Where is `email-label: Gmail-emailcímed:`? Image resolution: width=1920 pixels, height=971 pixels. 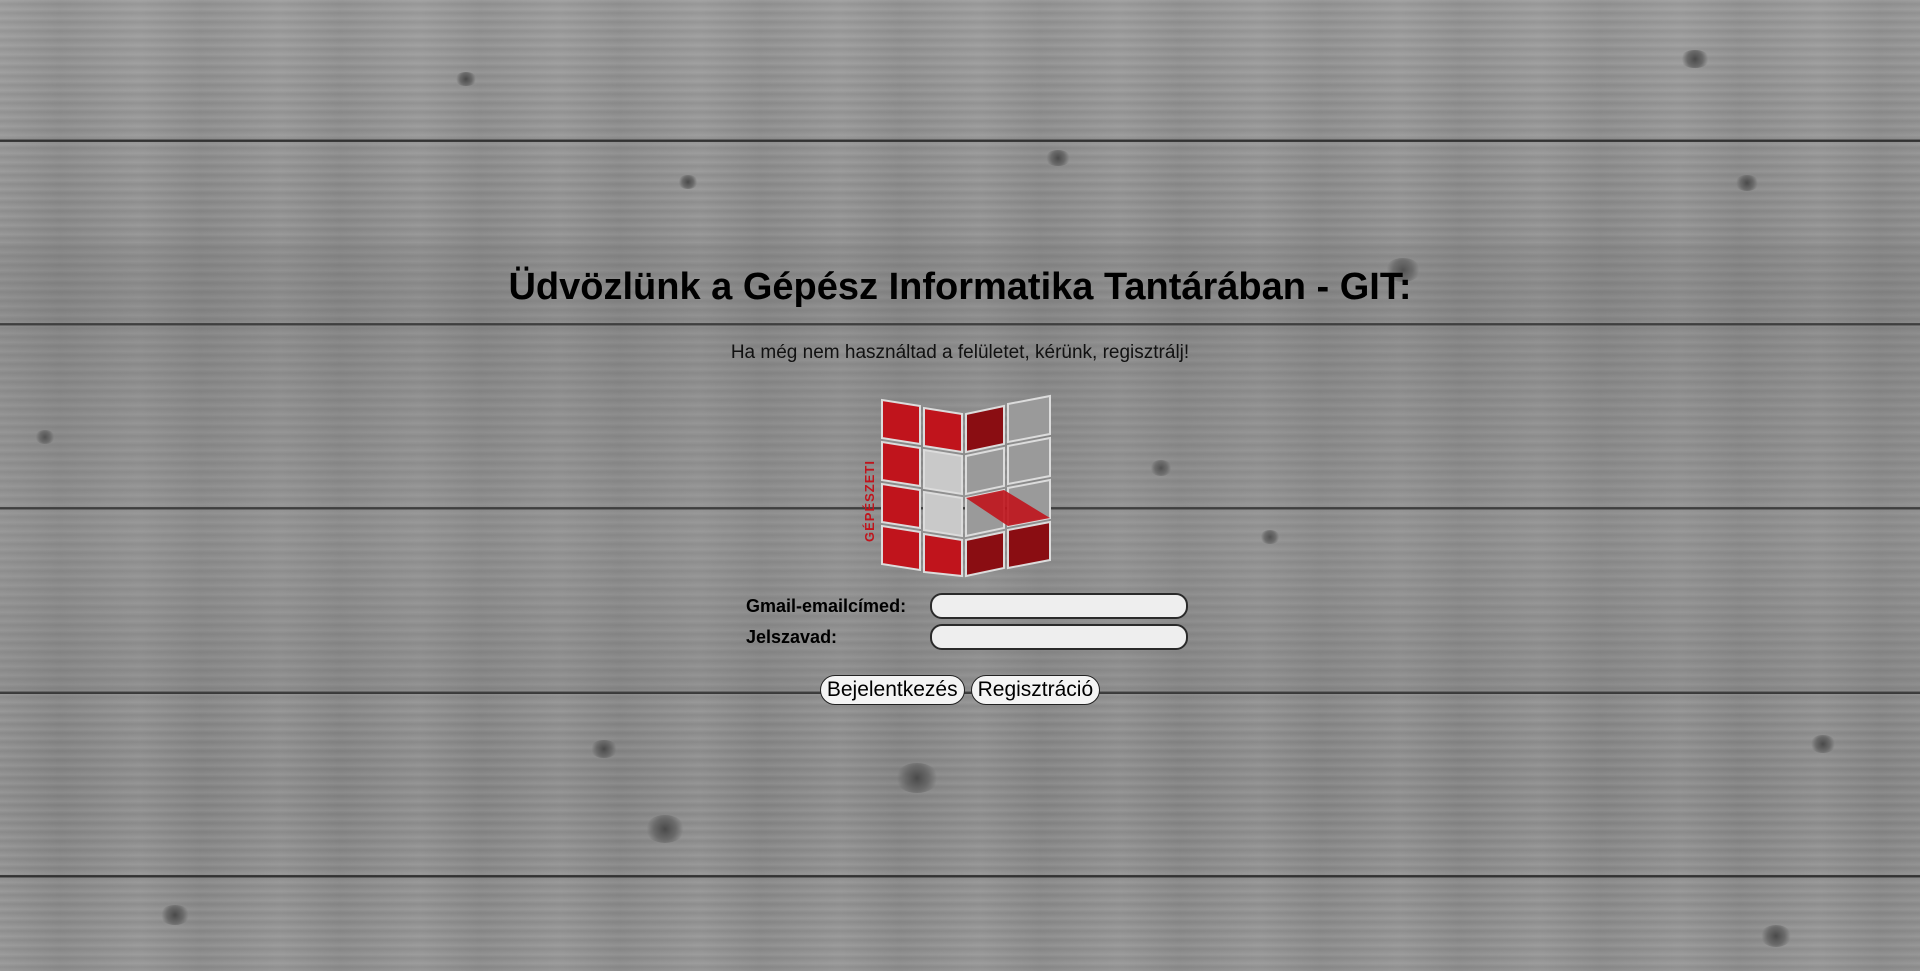 email-label: Gmail-emailcímed: is located at coordinates (826, 605).